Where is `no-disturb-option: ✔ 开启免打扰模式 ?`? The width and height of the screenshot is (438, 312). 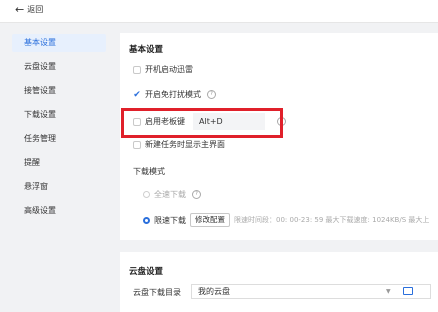
no-disturb-option: ✔ 开启免打扰模式 ? is located at coordinates (174, 94).